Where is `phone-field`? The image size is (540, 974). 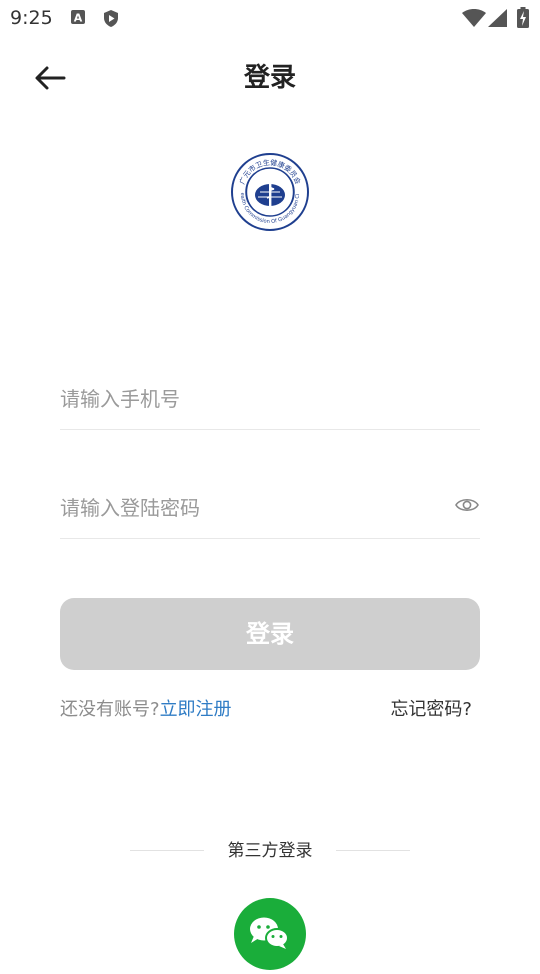
phone-field is located at coordinates (270, 399).